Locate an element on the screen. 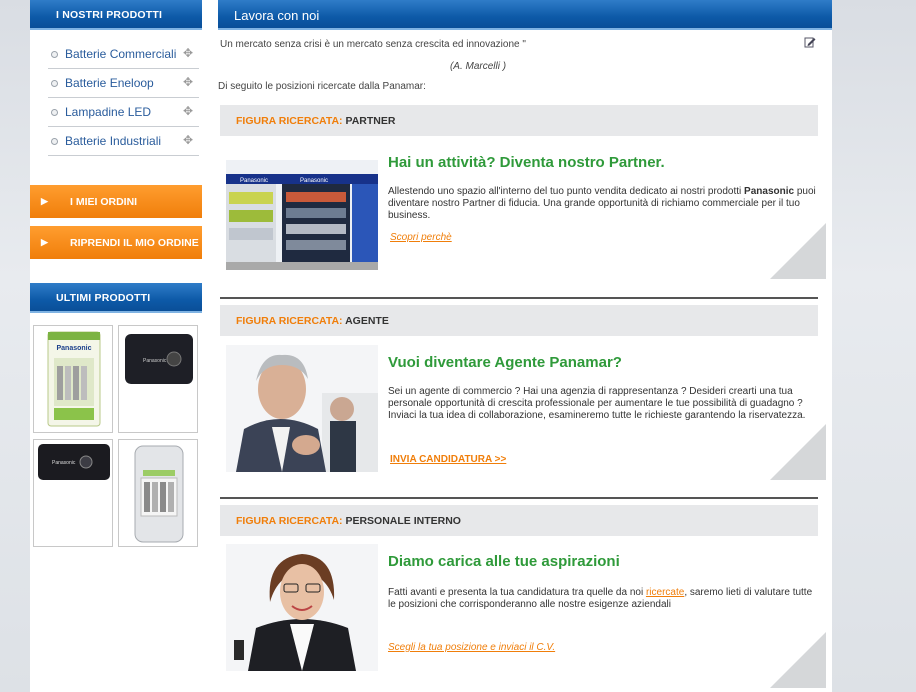 The width and height of the screenshot is (916, 692). my-orders-label: I MIEI ORDINI is located at coordinates (104, 202).